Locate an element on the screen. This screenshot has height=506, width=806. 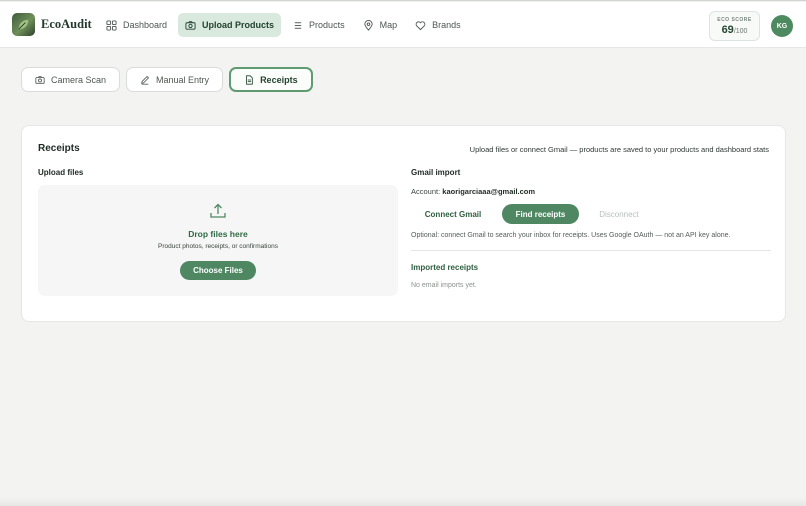
manual-entry-tab: Manual Entry is located at coordinates (175, 79).